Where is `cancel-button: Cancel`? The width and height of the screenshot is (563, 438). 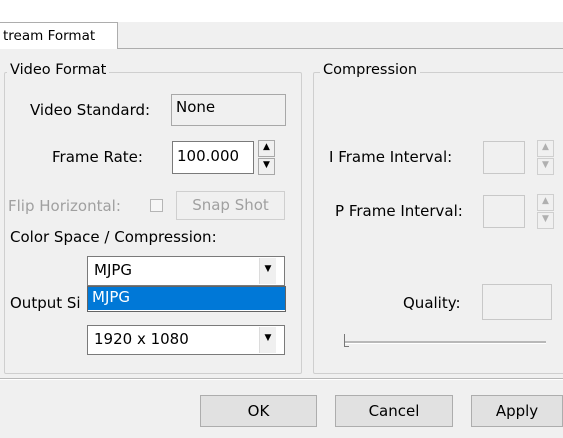
cancel-button: Cancel is located at coordinates (394, 411).